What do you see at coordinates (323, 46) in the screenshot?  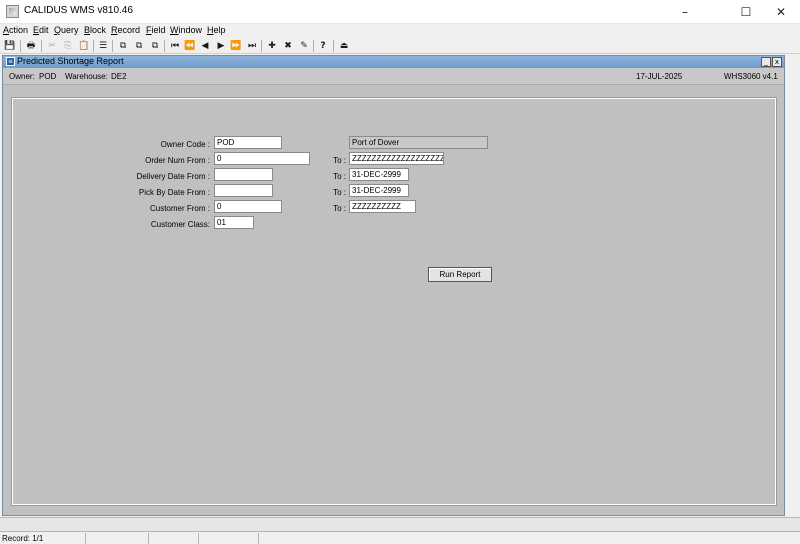 I see `help-icon: ?` at bounding box center [323, 46].